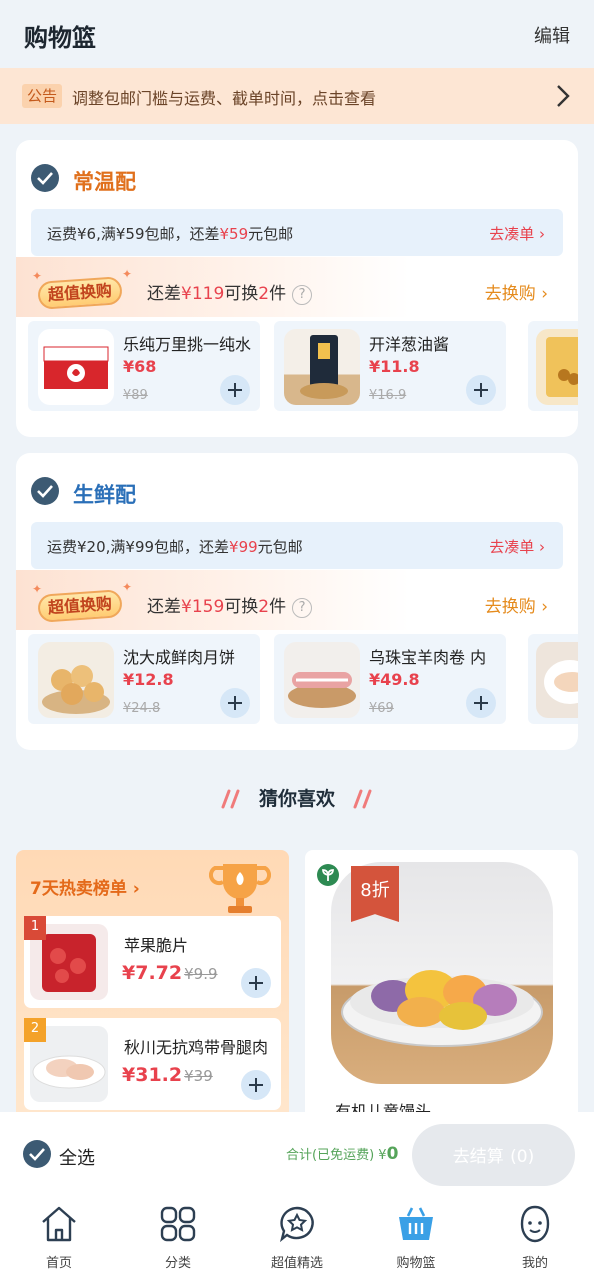 This screenshot has height=1280, width=594. I want to click on section-title: 生鲜配, so click(104, 495).